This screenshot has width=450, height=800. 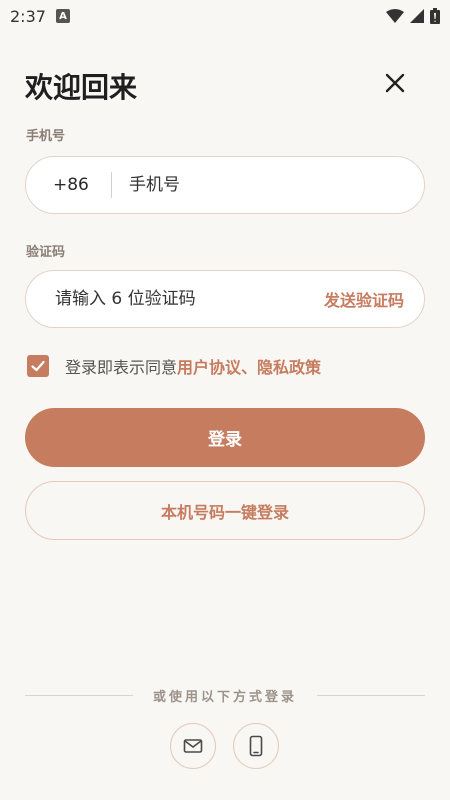 I want to click on cell-signal-icon, so click(x=417, y=16).